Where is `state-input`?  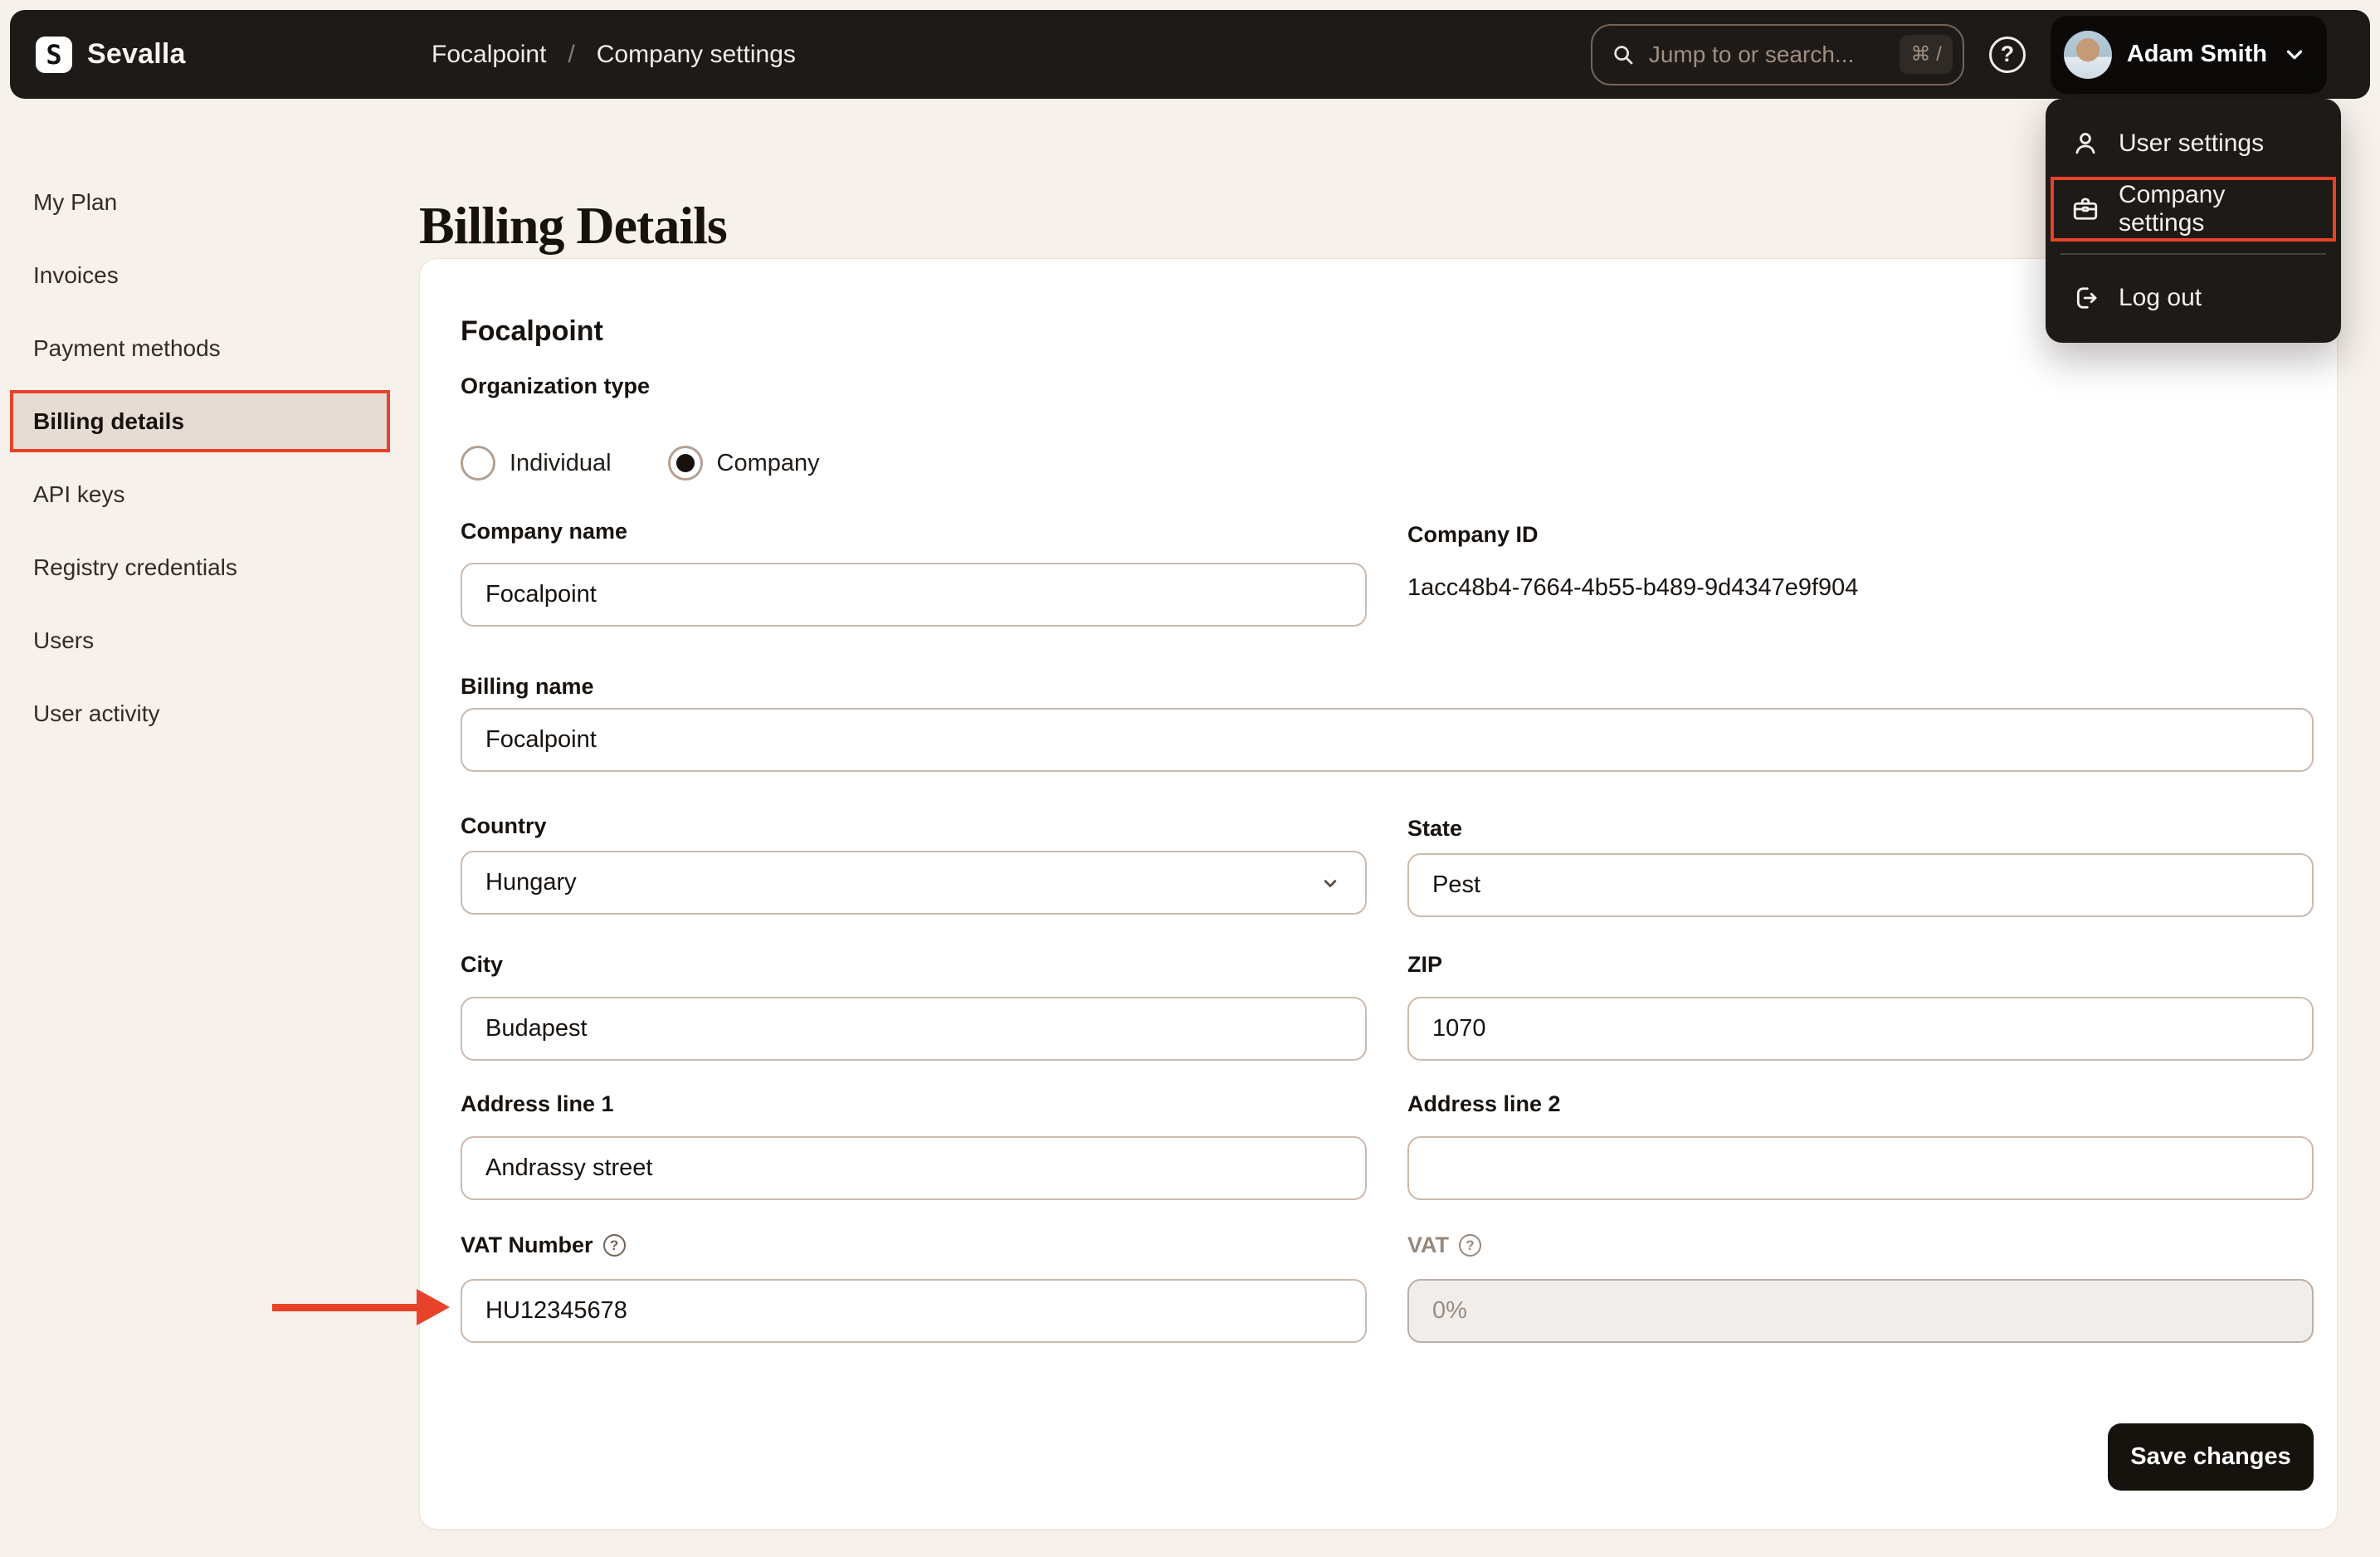 state-input is located at coordinates (1860, 885).